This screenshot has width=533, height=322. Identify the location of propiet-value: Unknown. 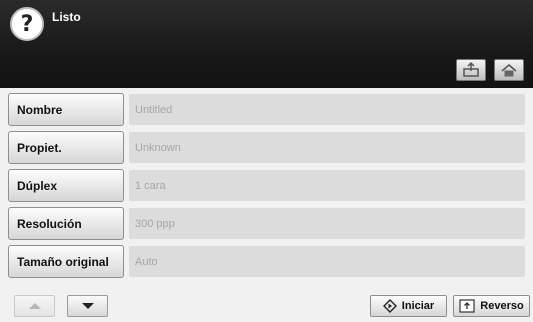
(327, 147).